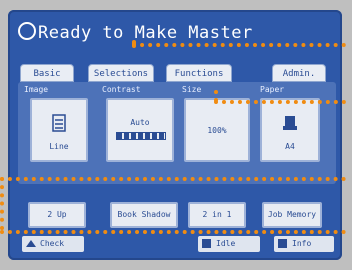  I want to click on paper-value: A4, so click(290, 146).